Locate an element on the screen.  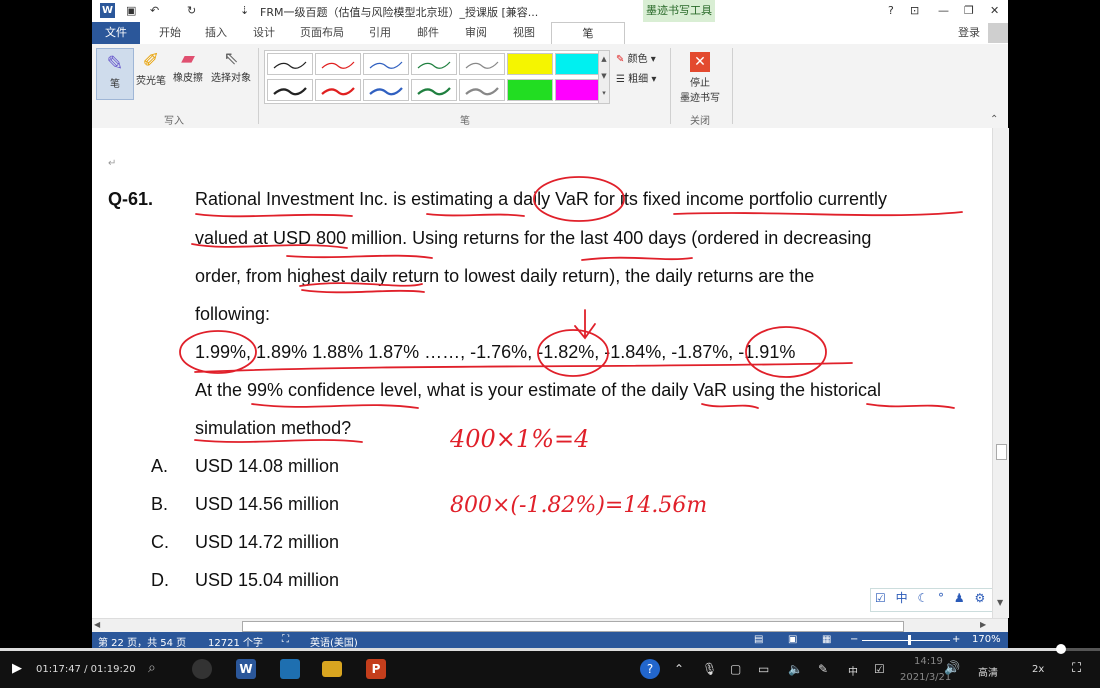
powerpoint-taskbar-icon: P is located at coordinates (376, 669).